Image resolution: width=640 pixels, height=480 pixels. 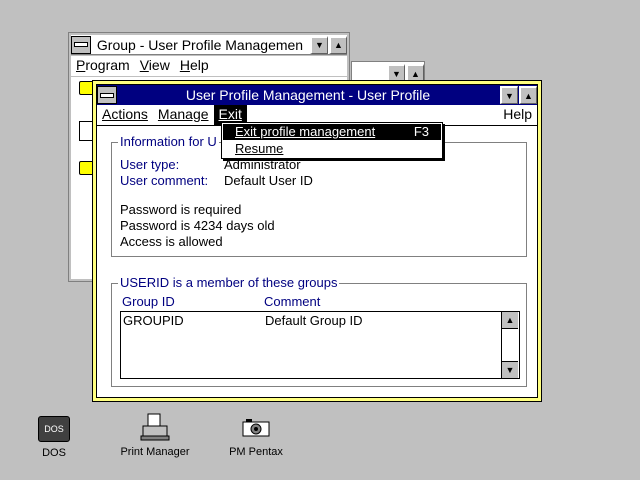 What do you see at coordinates (107, 65) in the screenshot?
I see `menu-program-label: rogram` at bounding box center [107, 65].